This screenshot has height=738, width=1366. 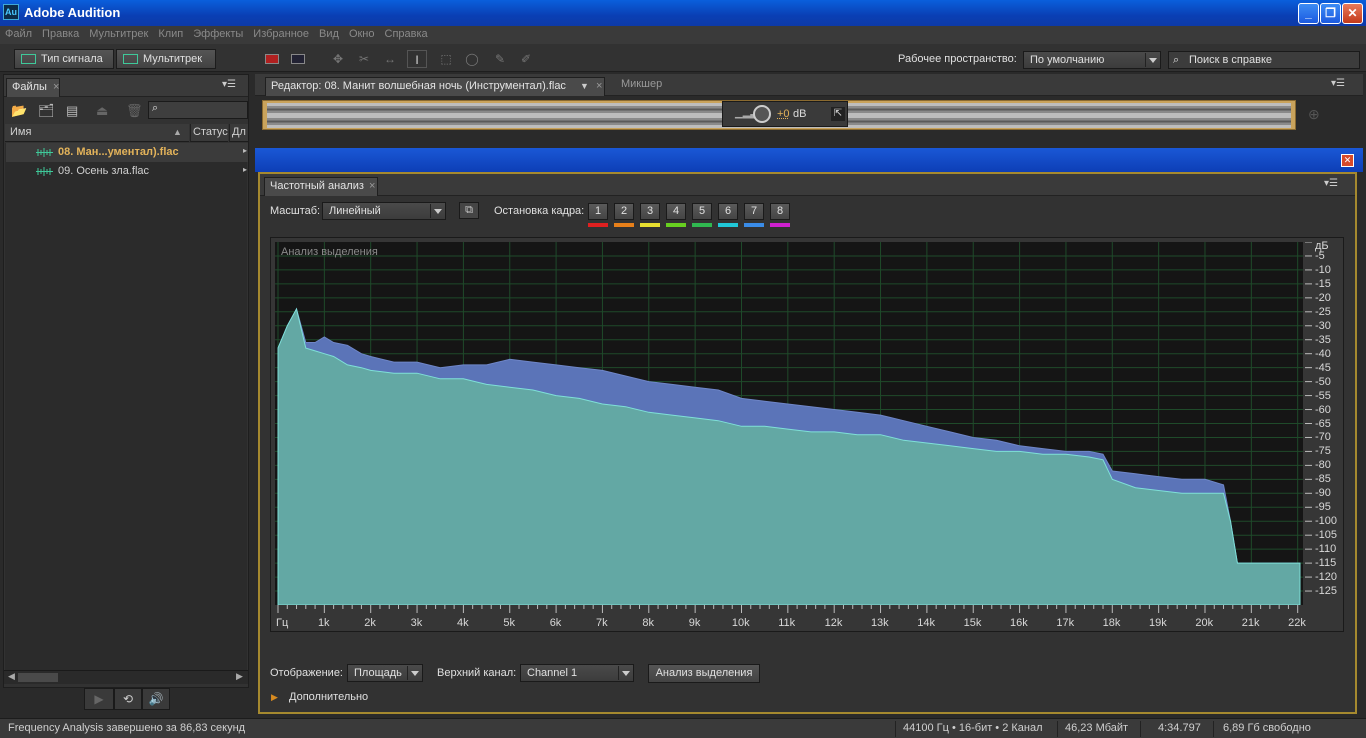 I want to click on tab-files: Файлы ×, so click(x=33, y=87).